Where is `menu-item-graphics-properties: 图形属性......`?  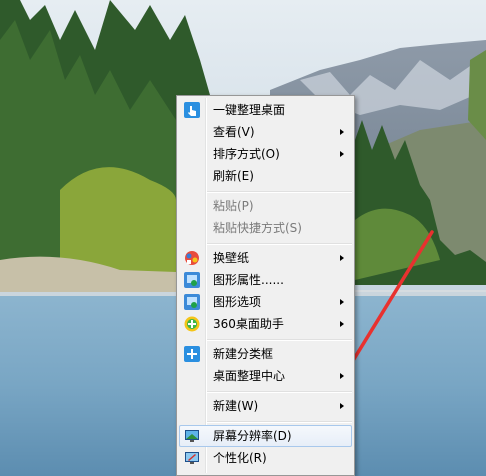 menu-item-graphics-properties: 图形属性...... is located at coordinates (265, 280).